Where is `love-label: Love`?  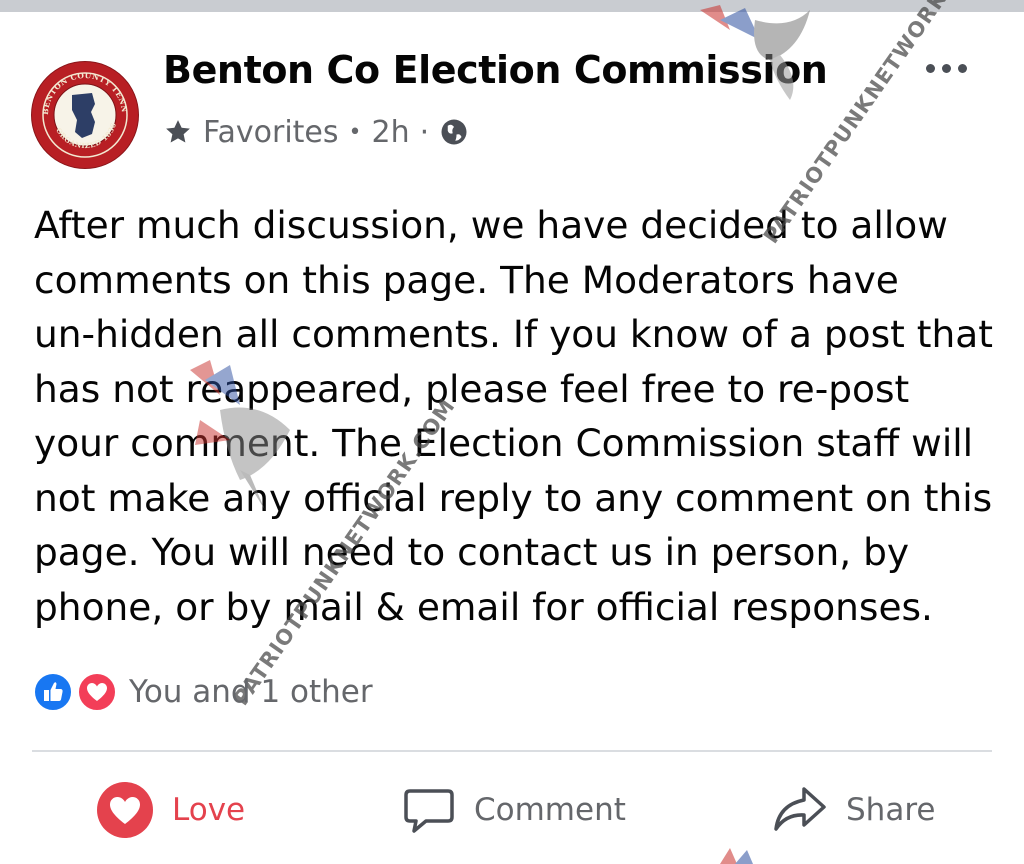
love-label: Love is located at coordinates (209, 810).